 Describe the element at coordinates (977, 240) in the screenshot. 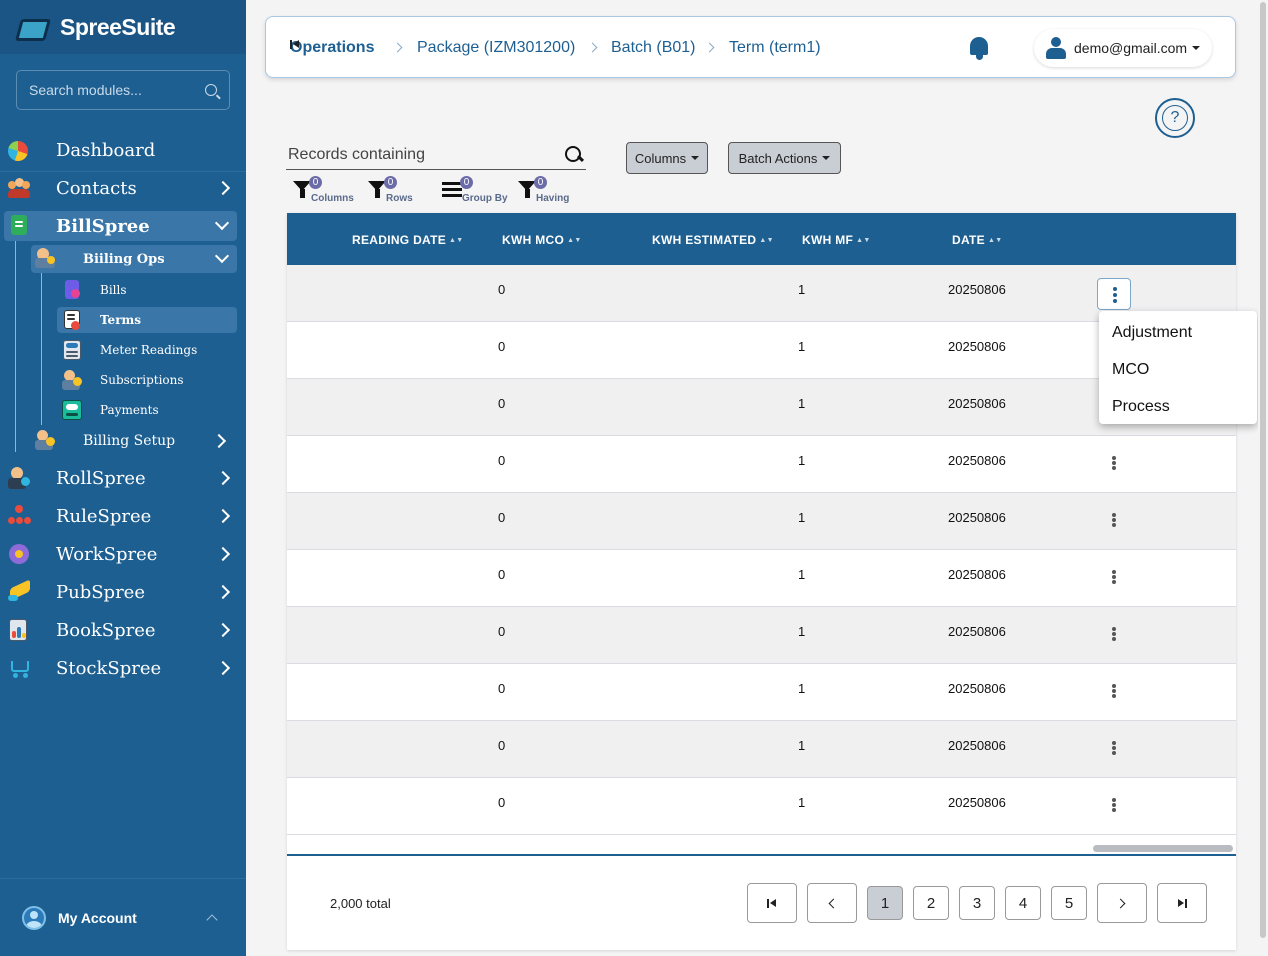

I see `column-header: DATE ▲▼` at that location.